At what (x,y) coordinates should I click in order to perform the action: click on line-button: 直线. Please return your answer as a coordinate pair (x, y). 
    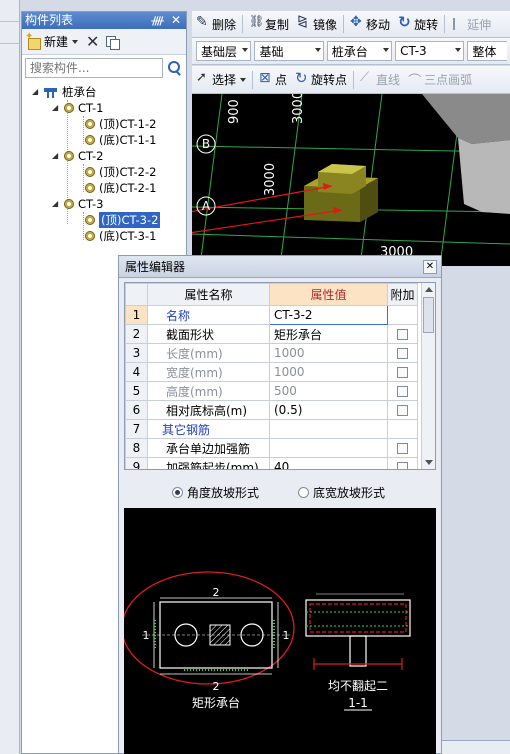
    Looking at the image, I should click on (380, 79).